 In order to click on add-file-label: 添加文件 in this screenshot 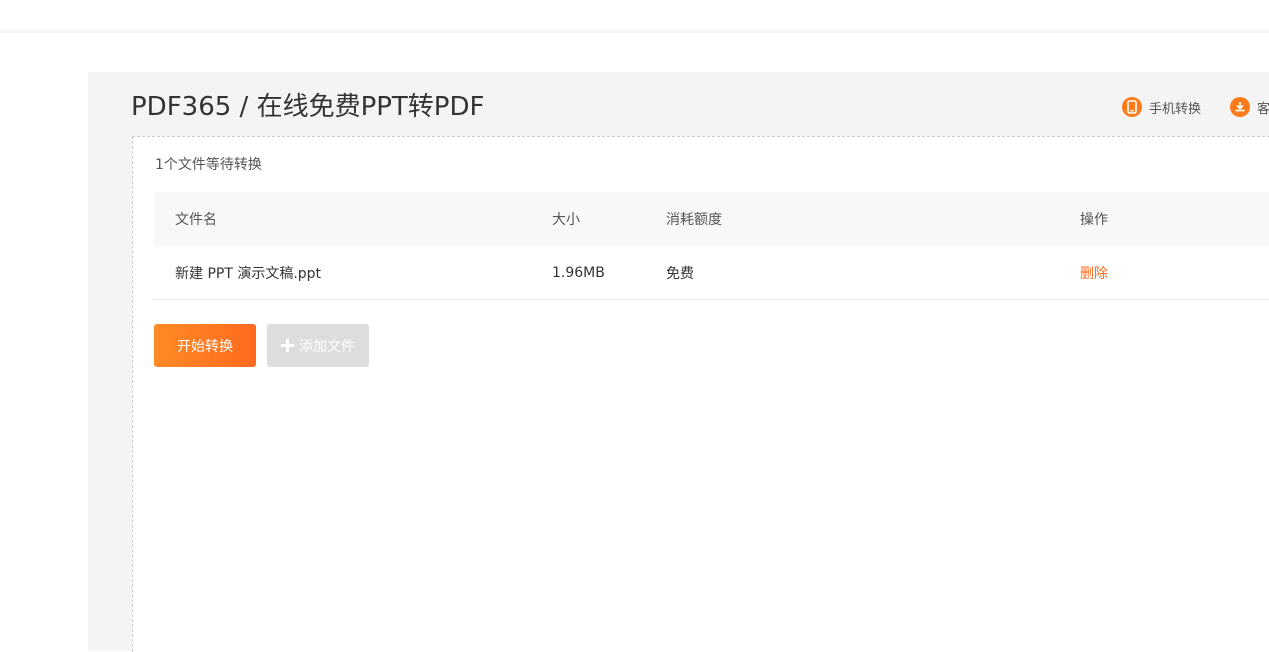, I will do `click(327, 346)`.